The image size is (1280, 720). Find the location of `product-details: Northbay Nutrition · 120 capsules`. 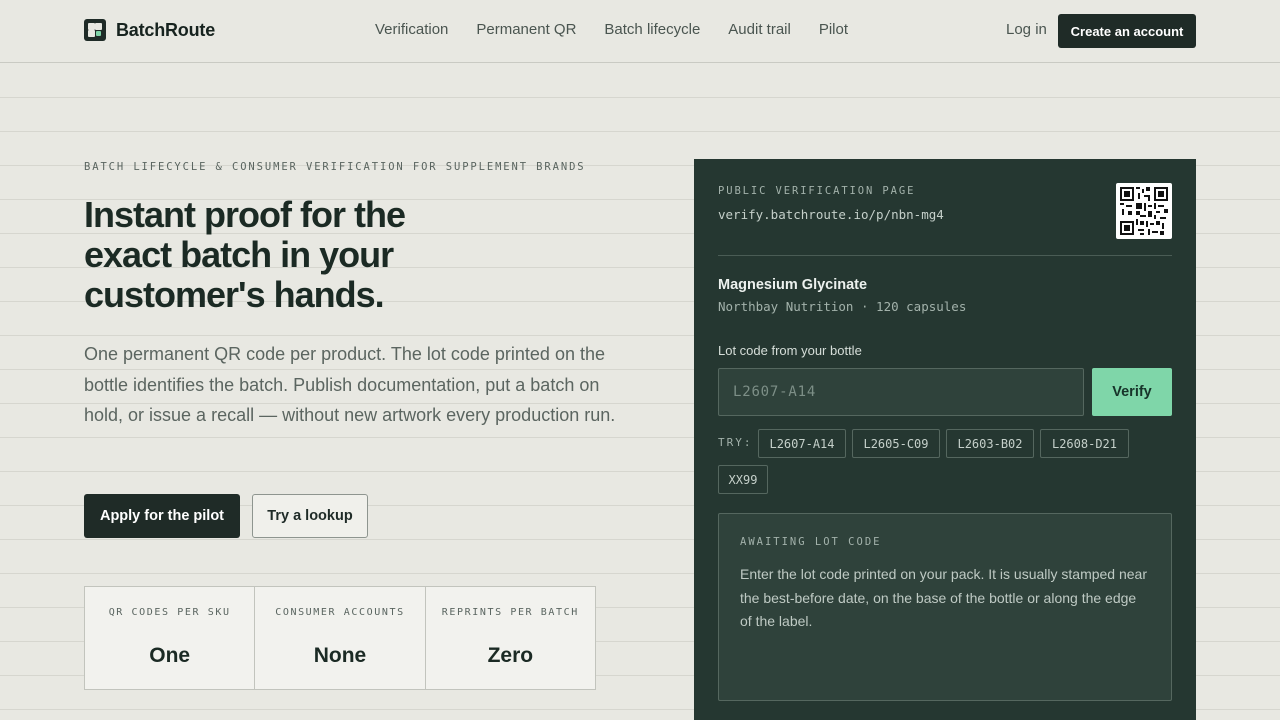

product-details: Northbay Nutrition · 120 capsules is located at coordinates (842, 306).